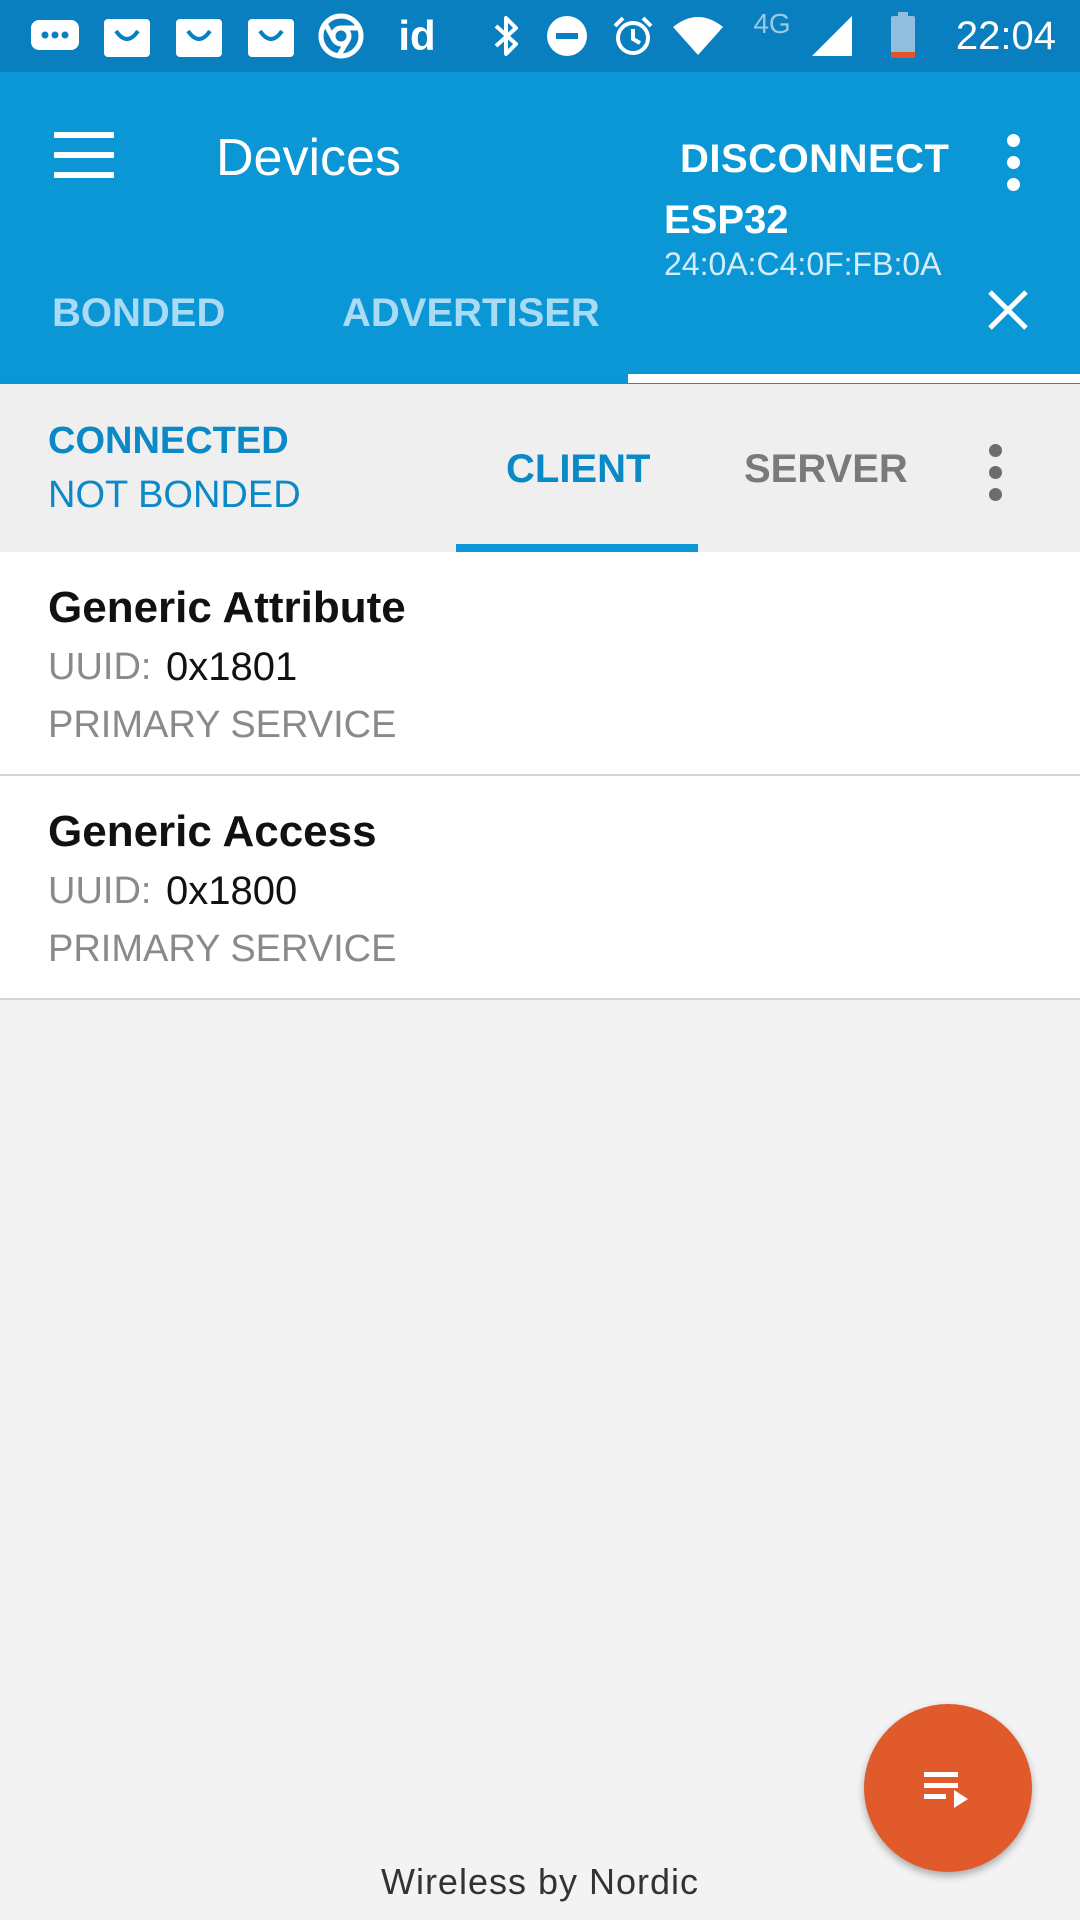  I want to click on tab-server: SERVER, so click(826, 469).